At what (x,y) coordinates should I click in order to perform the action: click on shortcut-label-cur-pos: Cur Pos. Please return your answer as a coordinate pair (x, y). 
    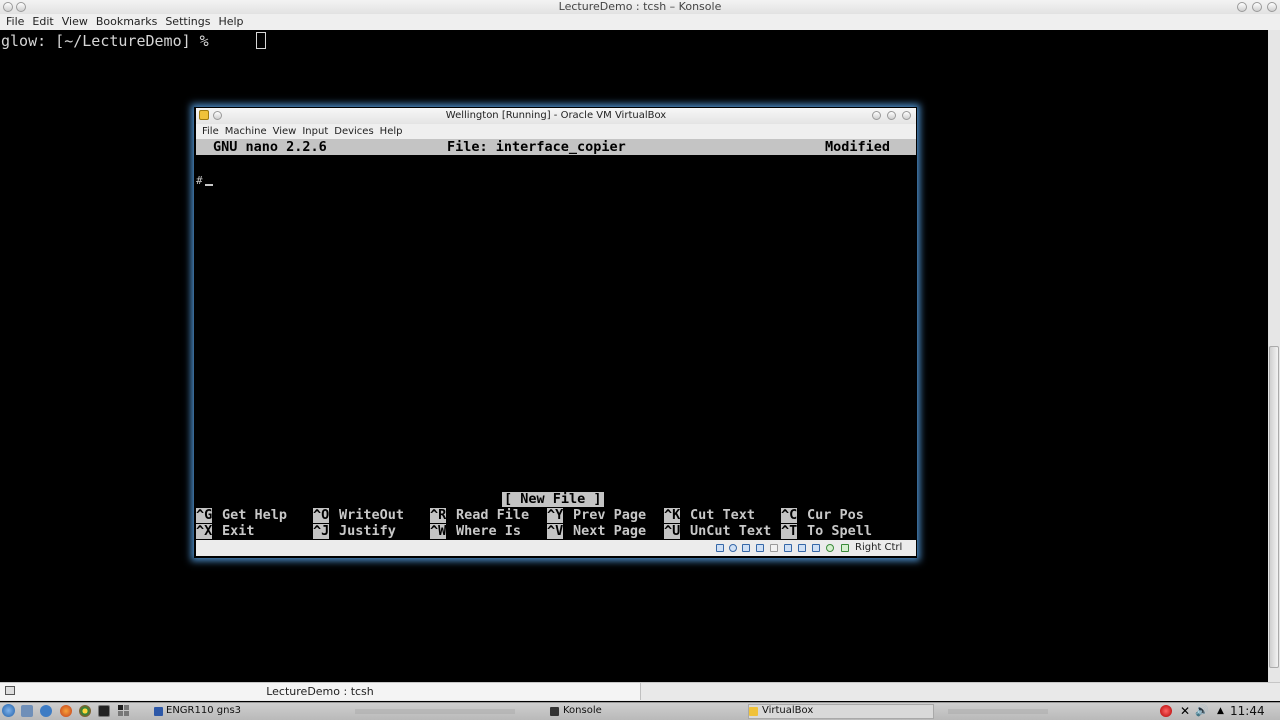
    Looking at the image, I should click on (835, 515).